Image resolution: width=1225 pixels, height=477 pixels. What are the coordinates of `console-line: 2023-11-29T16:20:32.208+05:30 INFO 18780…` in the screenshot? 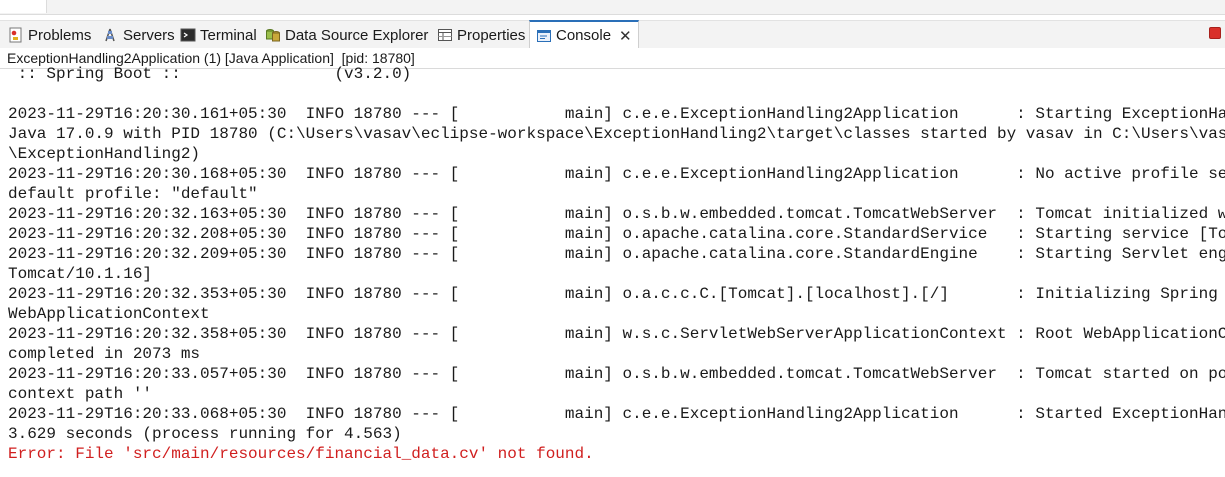 It's located at (616, 234).